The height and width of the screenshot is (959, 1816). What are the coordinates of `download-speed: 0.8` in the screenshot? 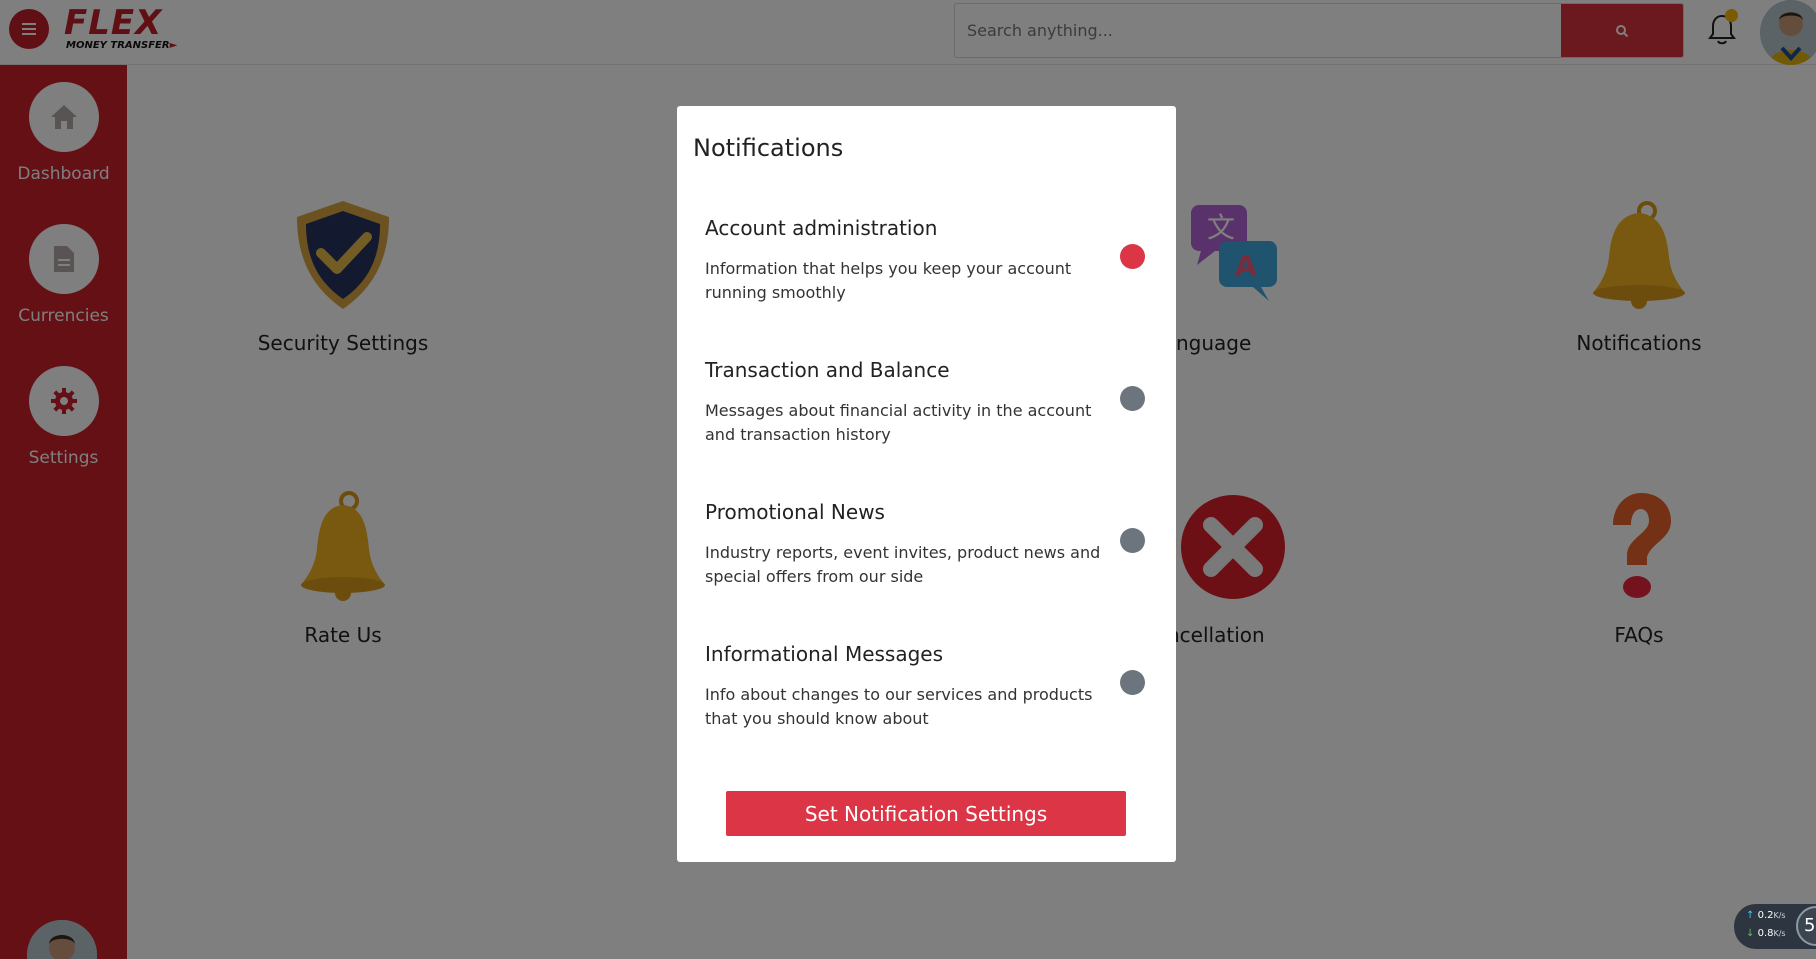 It's located at (1765, 933).